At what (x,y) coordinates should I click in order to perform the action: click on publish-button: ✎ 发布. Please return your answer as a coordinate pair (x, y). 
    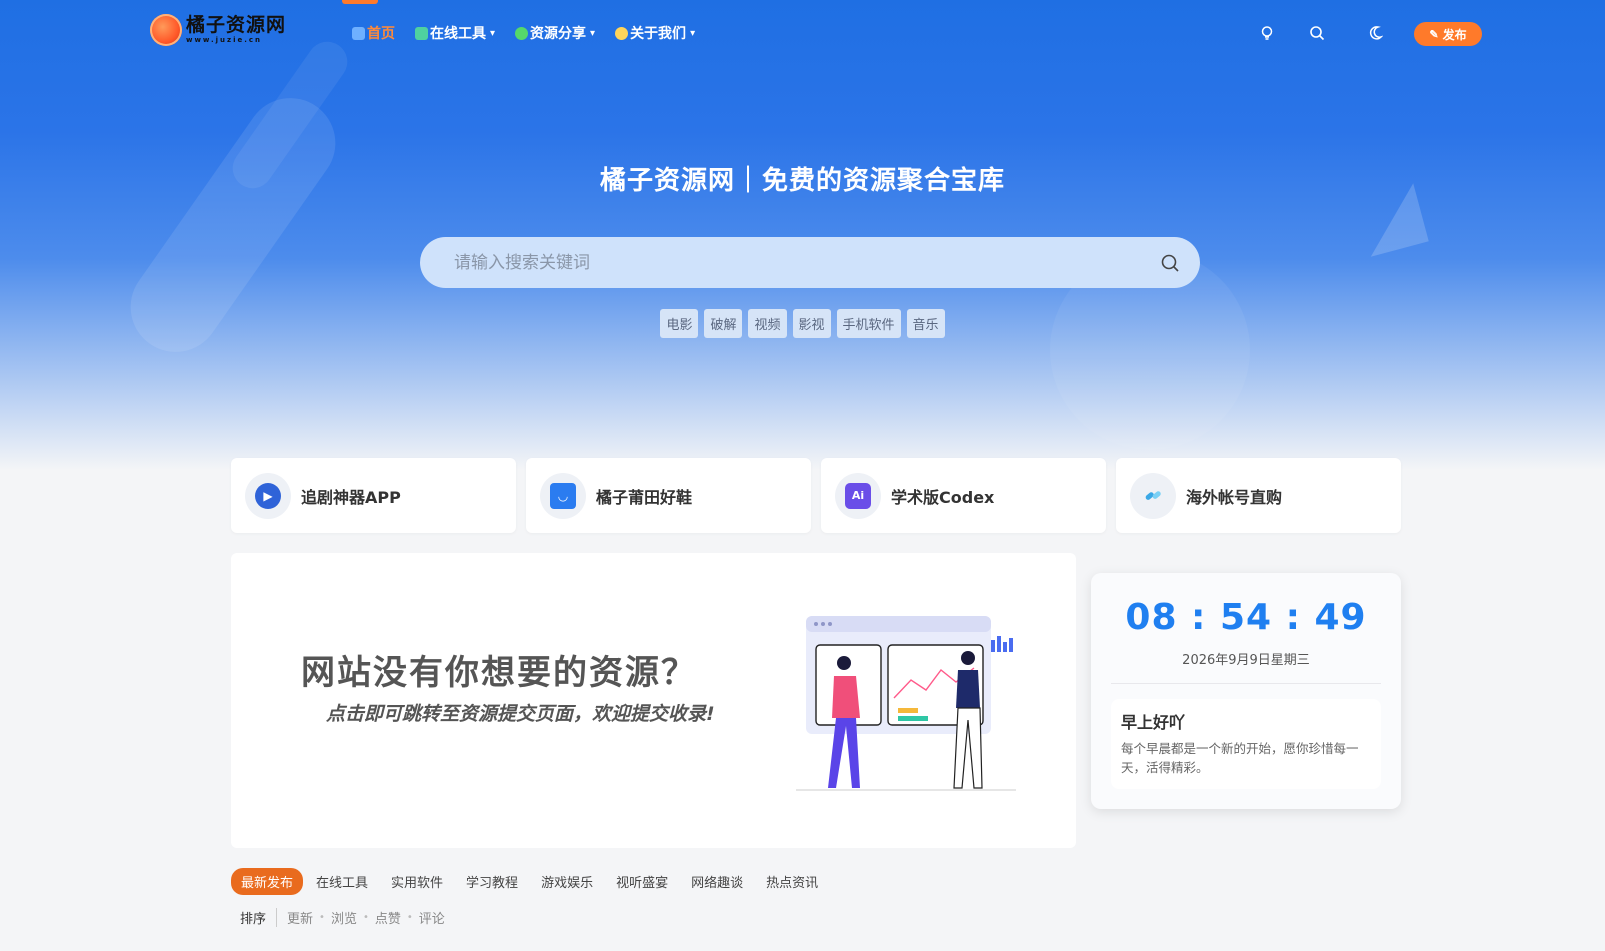
    Looking at the image, I should click on (1448, 34).